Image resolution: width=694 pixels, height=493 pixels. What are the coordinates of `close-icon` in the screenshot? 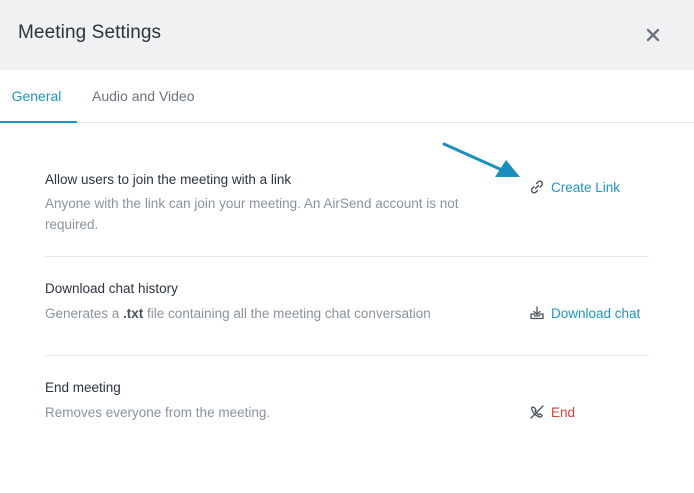 It's located at (653, 35).